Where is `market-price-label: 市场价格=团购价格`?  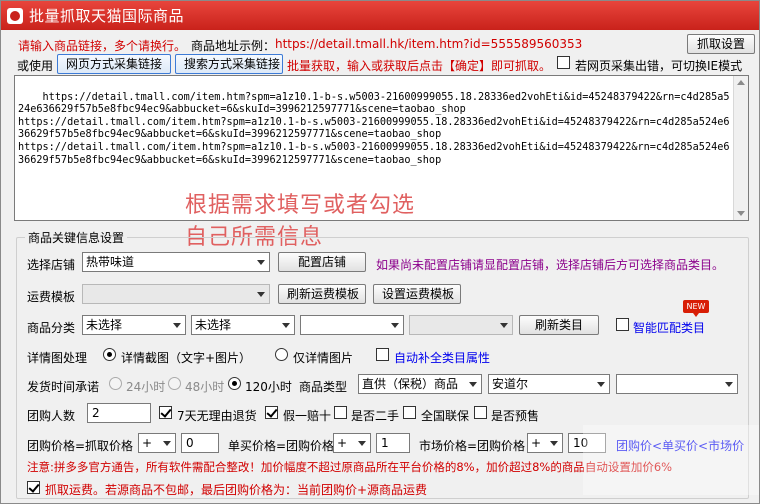
market-price-label: 市场价格=团购价格 is located at coordinates (472, 446).